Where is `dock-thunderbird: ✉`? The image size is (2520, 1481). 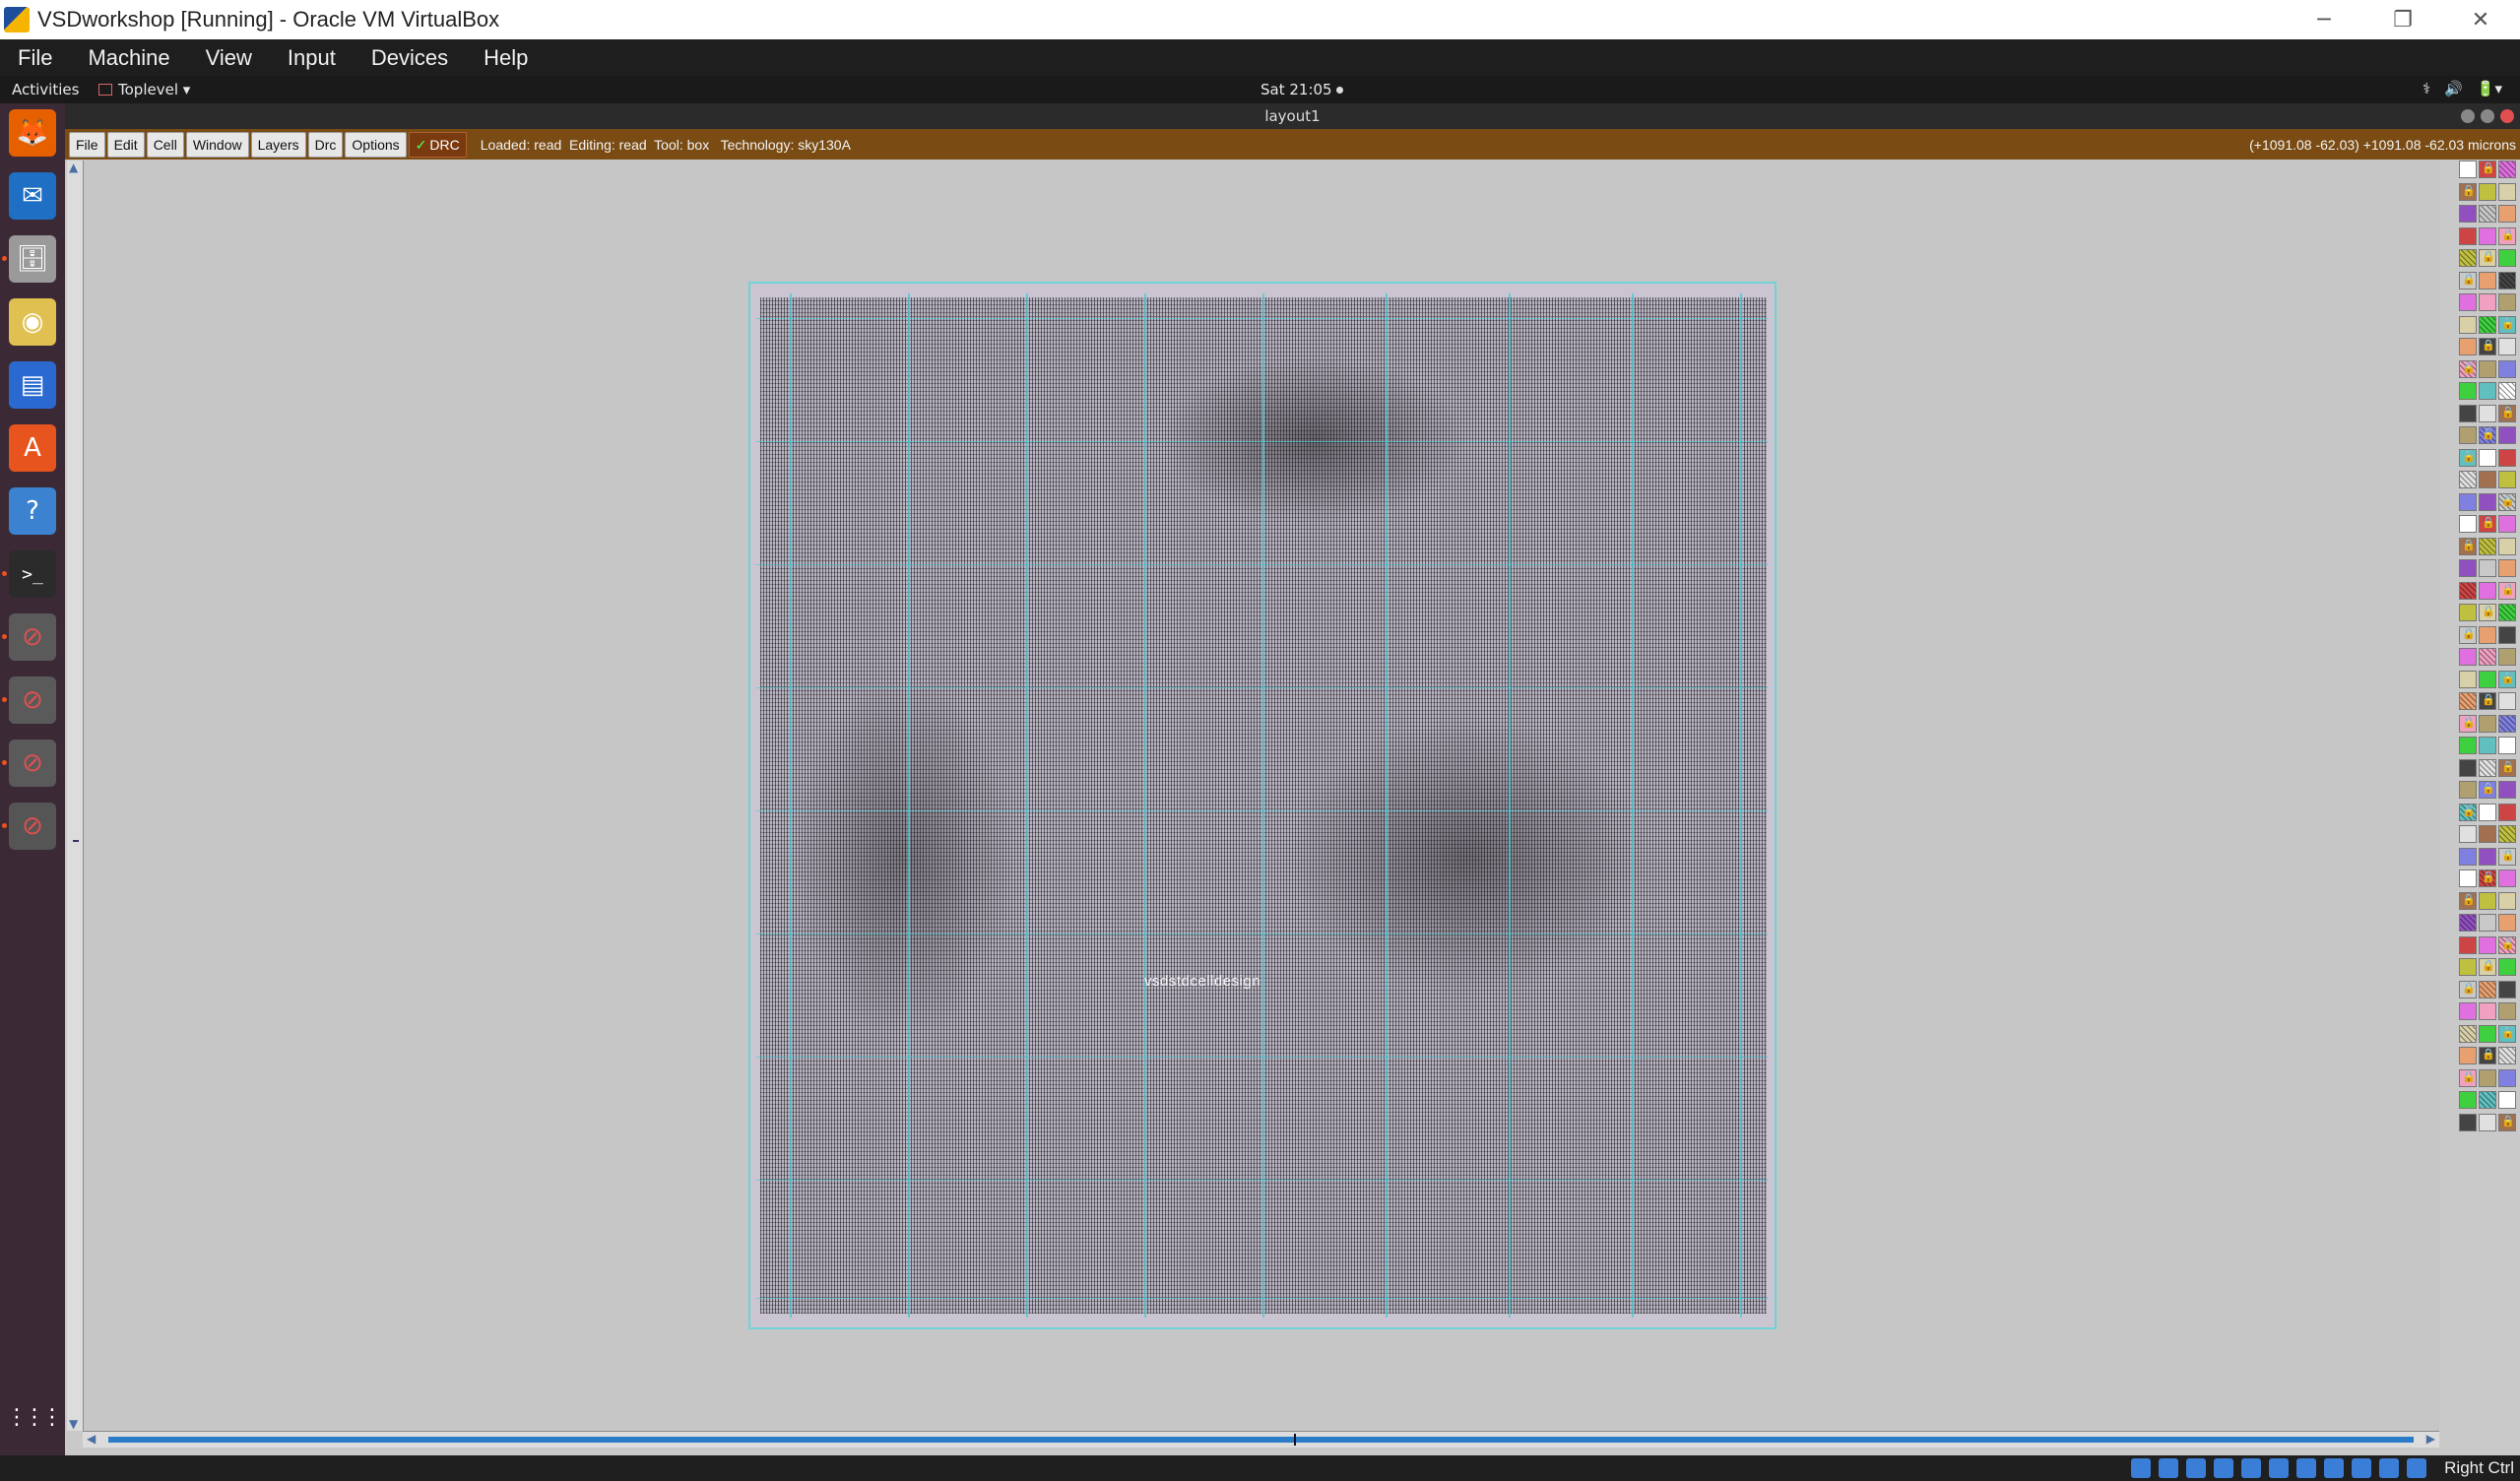 dock-thunderbird: ✉ is located at coordinates (32, 196).